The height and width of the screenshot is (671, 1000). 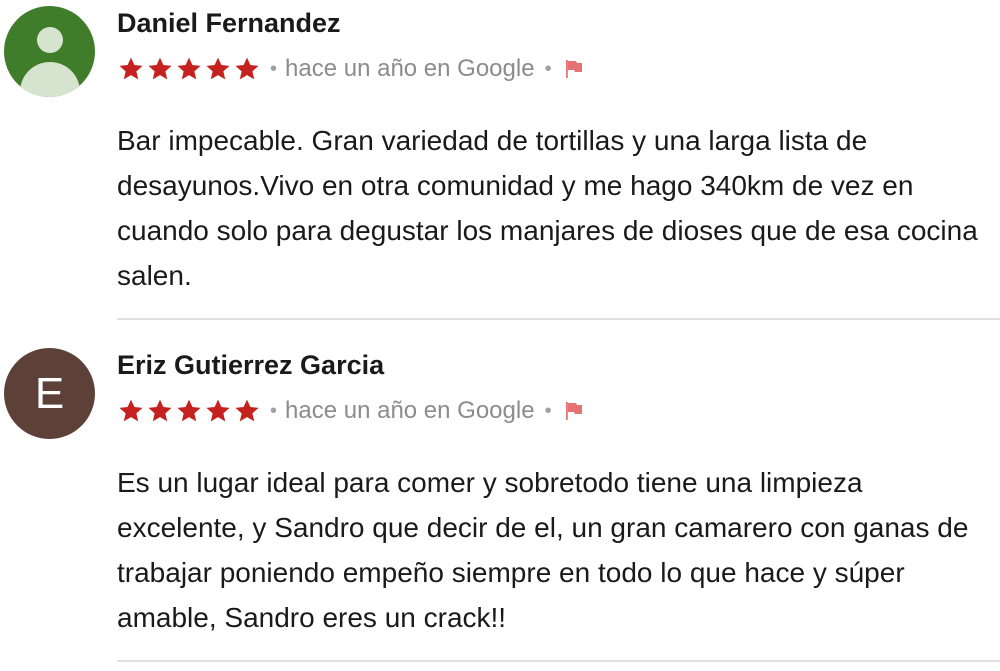 I want to click on avatar: E, so click(x=49, y=393).